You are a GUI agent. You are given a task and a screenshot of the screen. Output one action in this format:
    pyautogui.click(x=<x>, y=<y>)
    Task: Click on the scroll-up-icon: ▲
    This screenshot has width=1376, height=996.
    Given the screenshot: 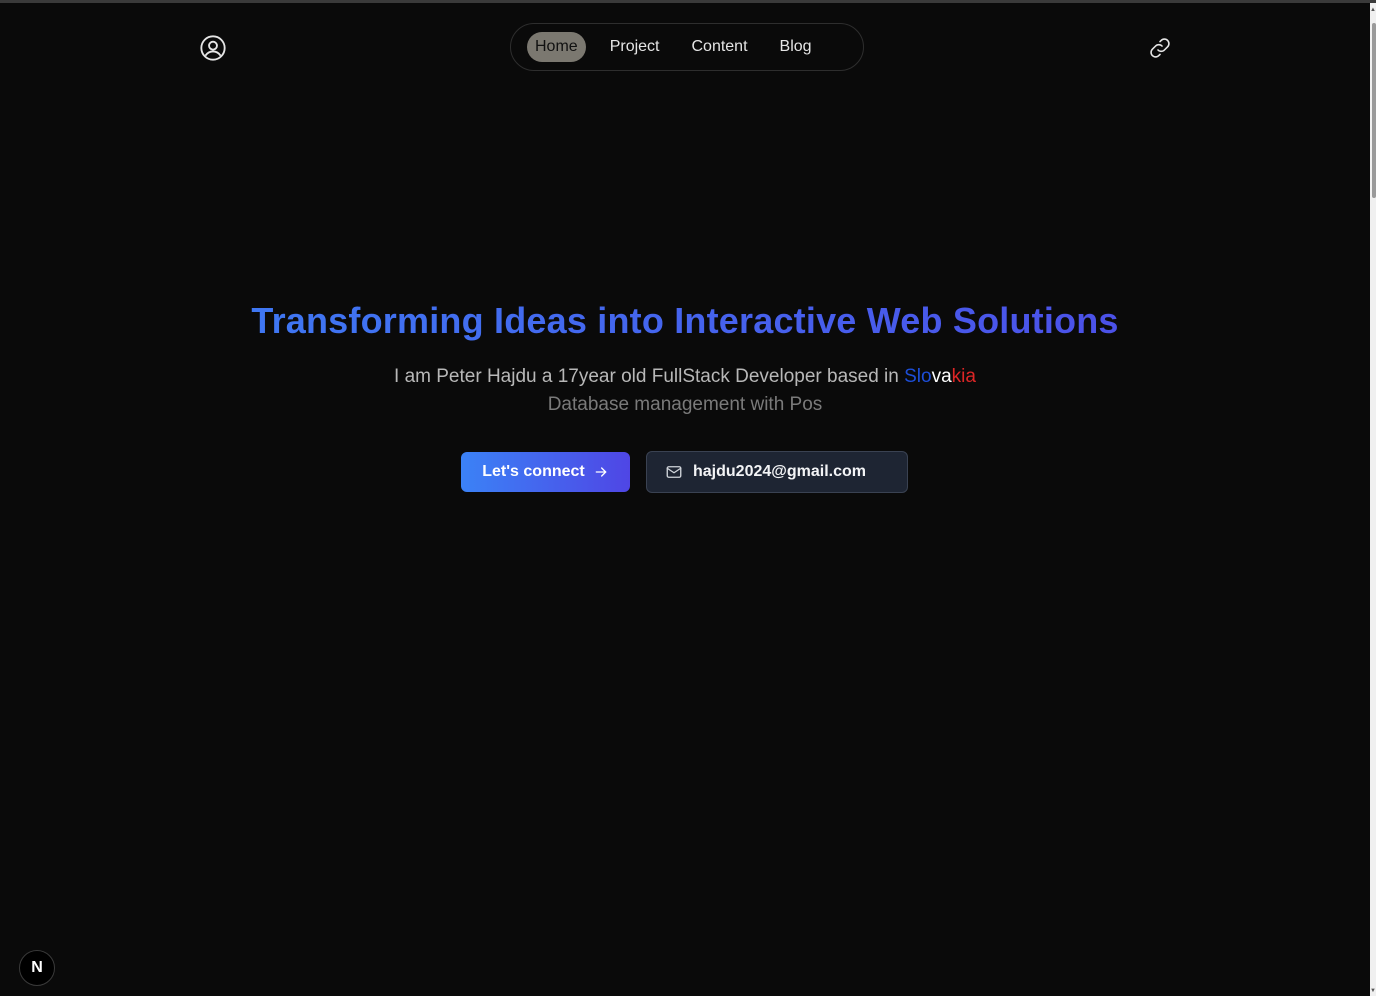 What is the action you would take?
    pyautogui.click(x=1373, y=10)
    